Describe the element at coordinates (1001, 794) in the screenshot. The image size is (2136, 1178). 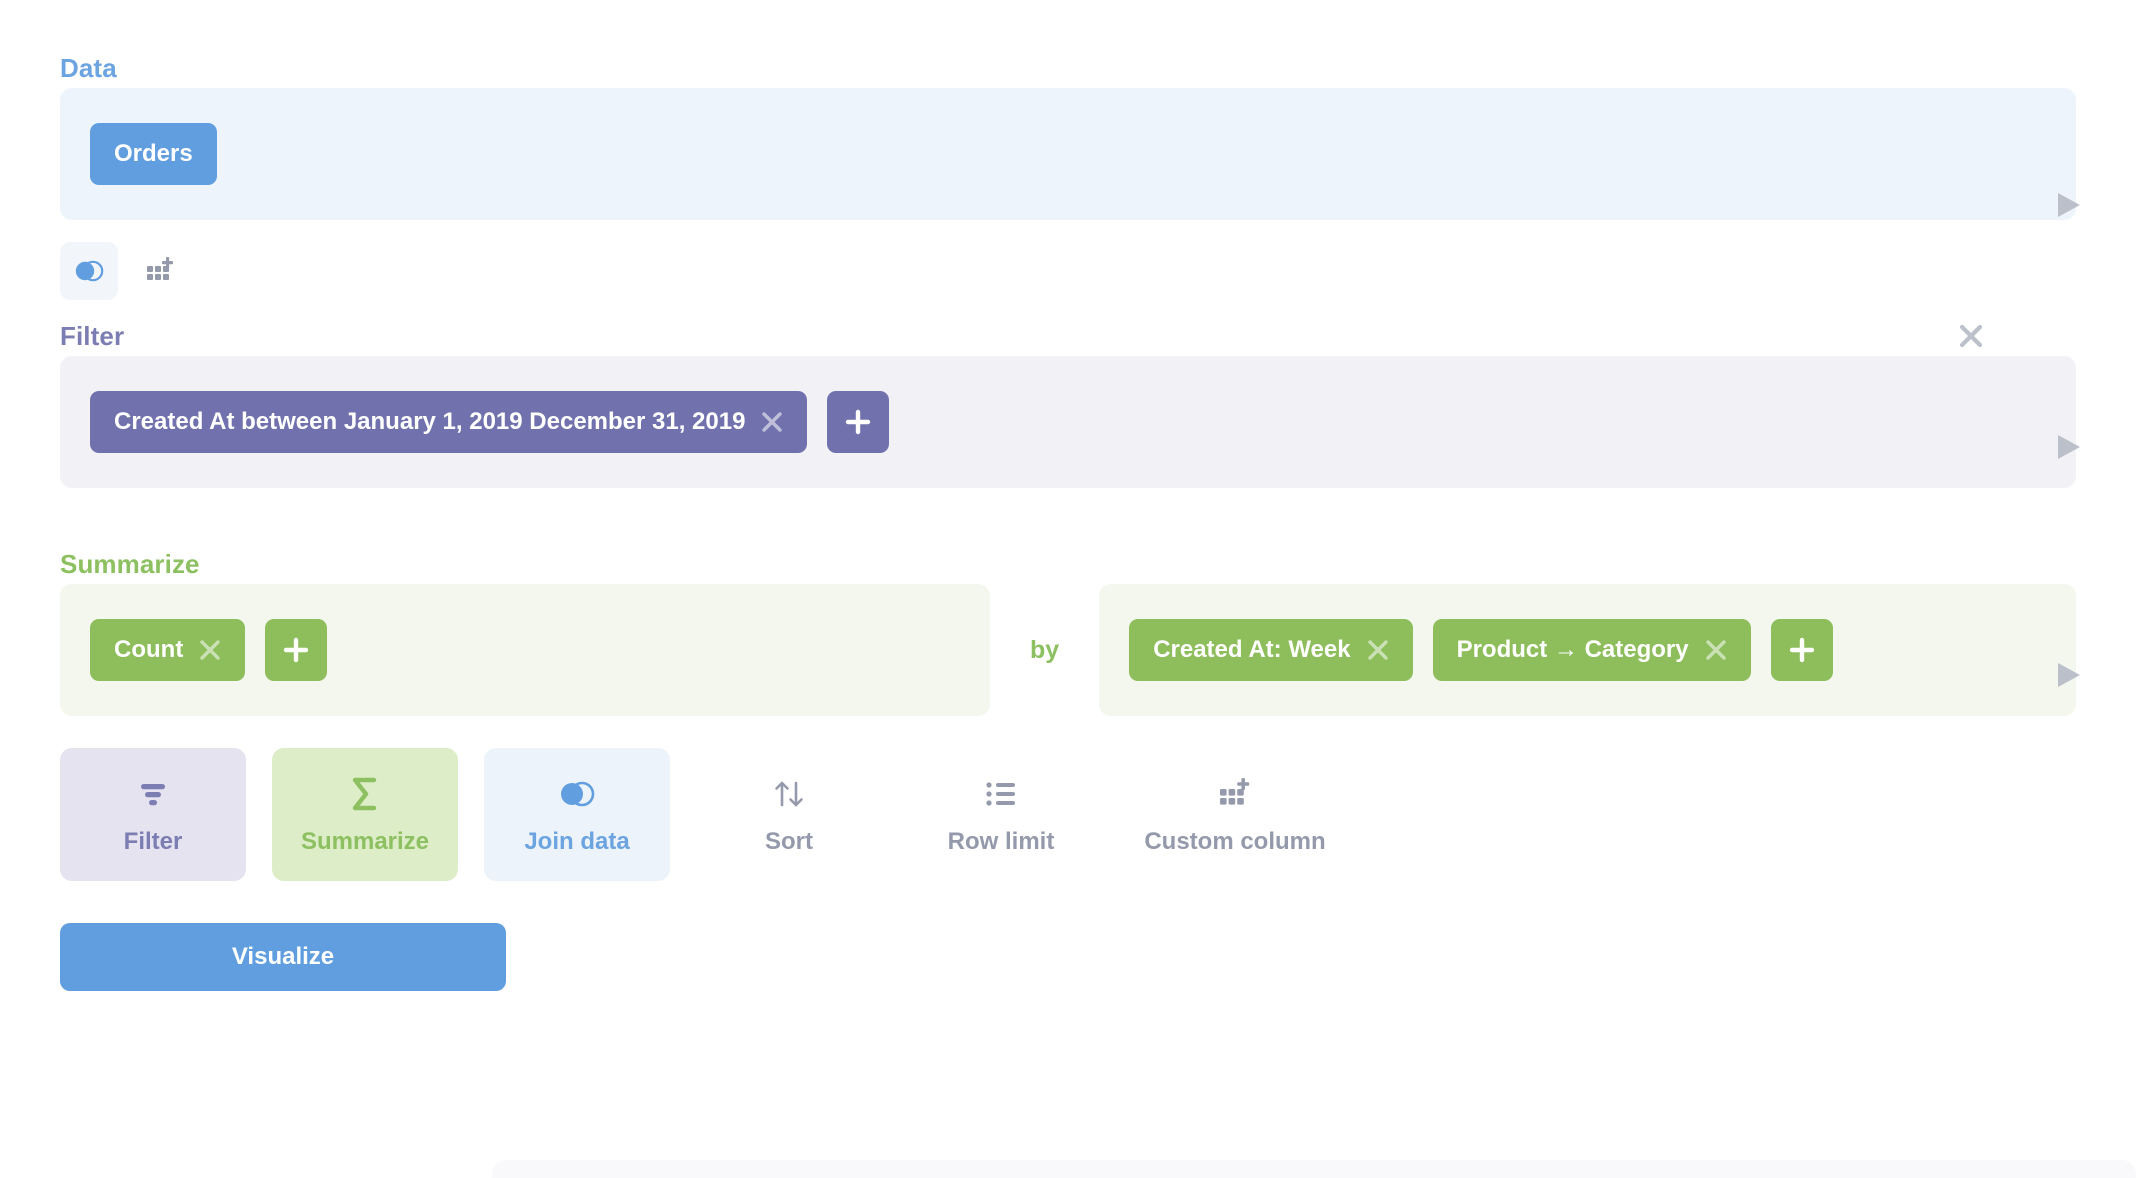
I see `list-icon` at that location.